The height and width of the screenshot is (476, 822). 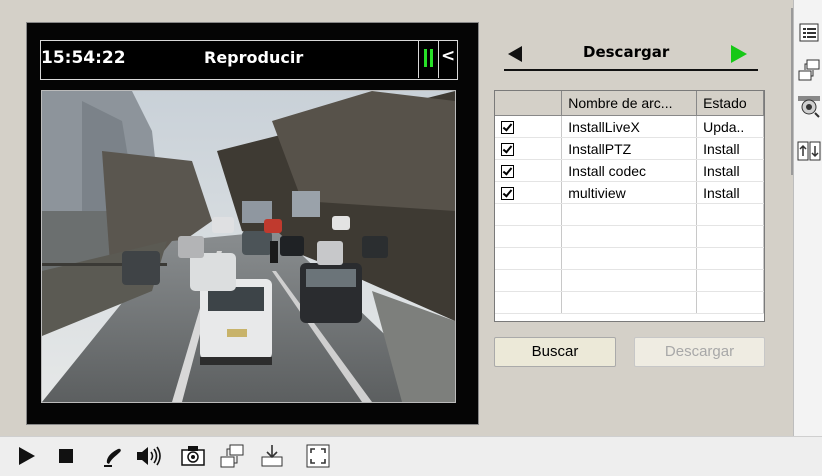 I want to click on file-name: InstallLiveX, so click(x=629, y=126).